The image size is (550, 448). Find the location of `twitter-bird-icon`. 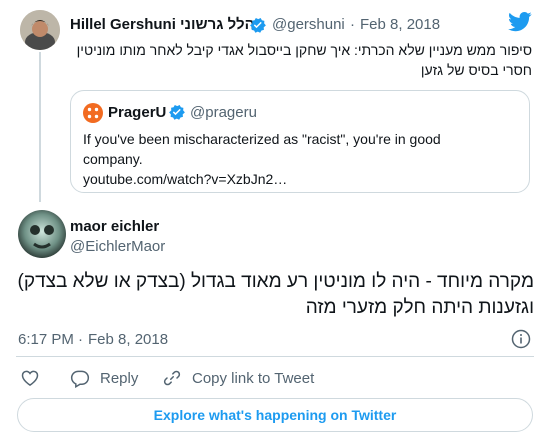

twitter-bird-icon is located at coordinates (520, 22).